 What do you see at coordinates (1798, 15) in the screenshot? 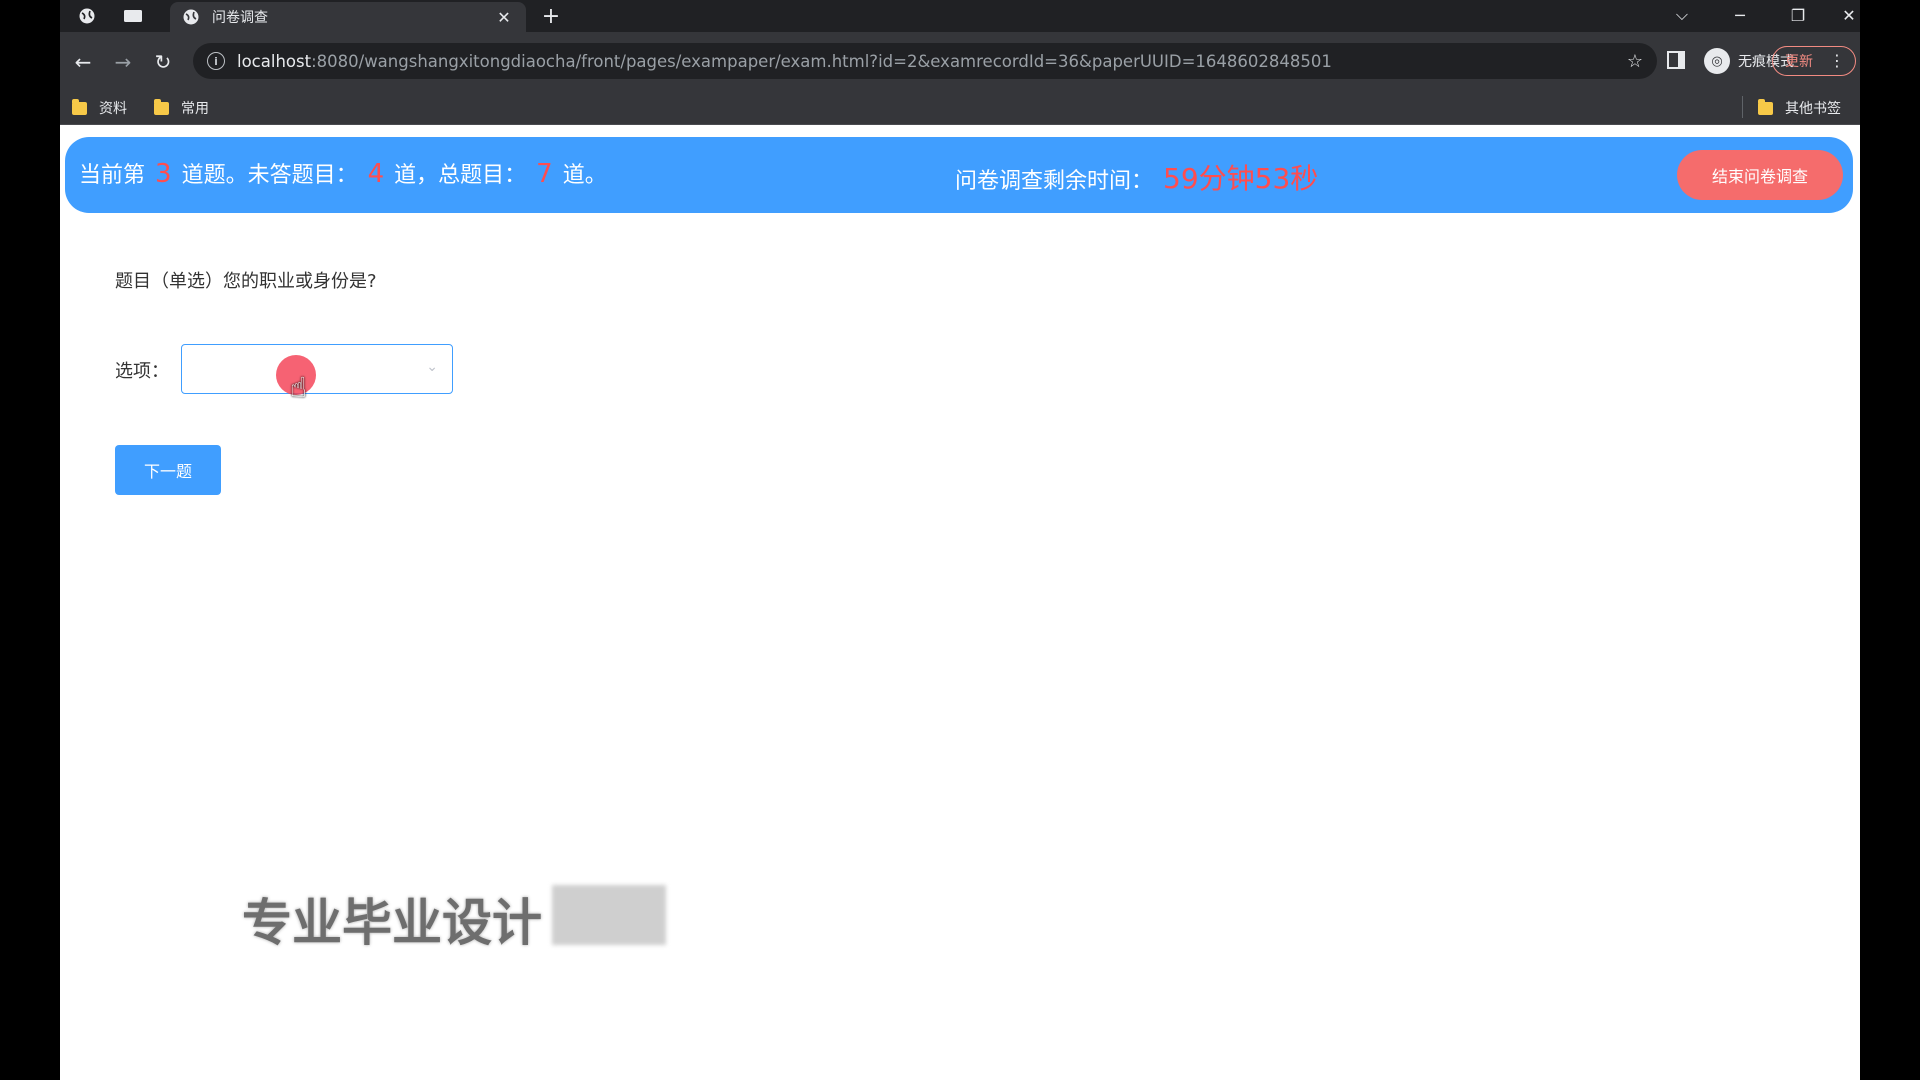
I see `restore-icon: ❐` at bounding box center [1798, 15].